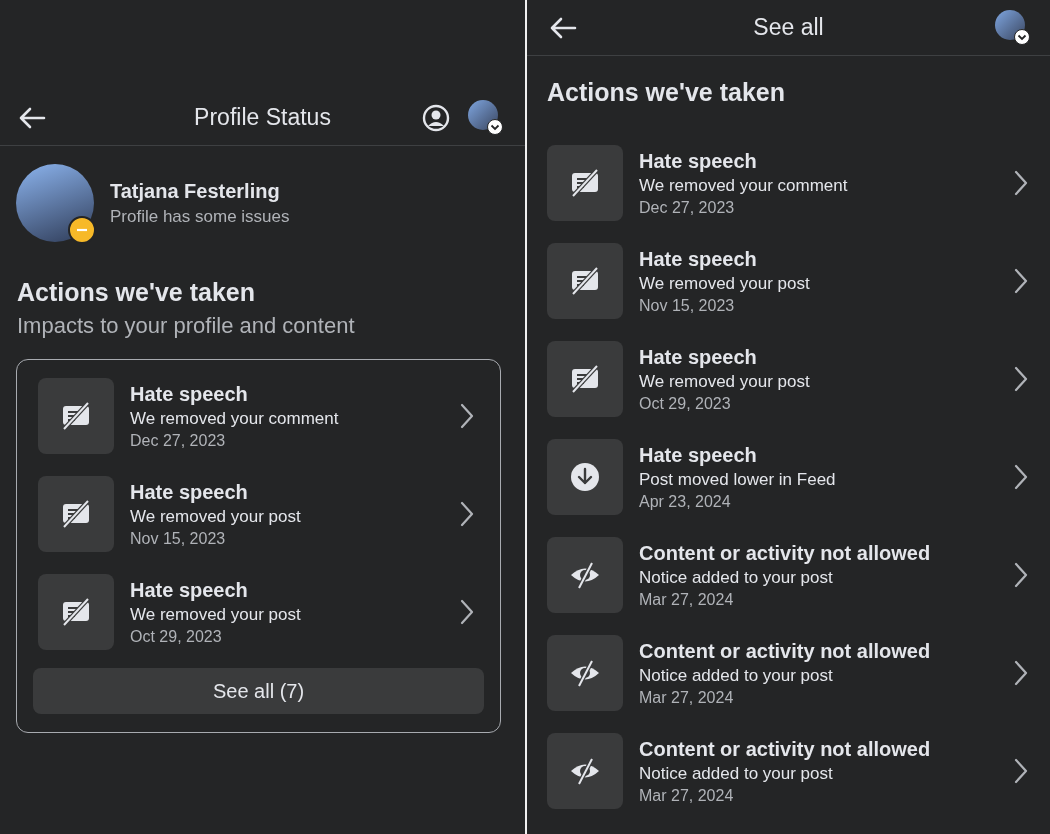 The height and width of the screenshot is (834, 1050). I want to click on section-subtitle: Impacts to your profile and content, so click(186, 326).